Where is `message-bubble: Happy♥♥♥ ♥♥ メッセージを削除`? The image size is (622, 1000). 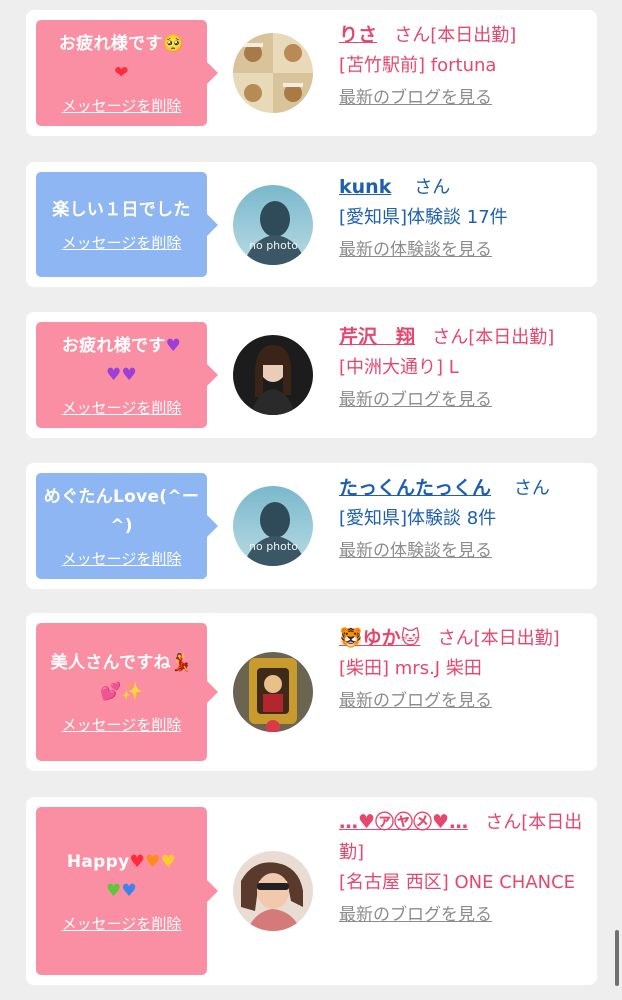
message-bubble: Happy♥♥♥ ♥♥ メッセージを削除 is located at coordinates (127, 891).